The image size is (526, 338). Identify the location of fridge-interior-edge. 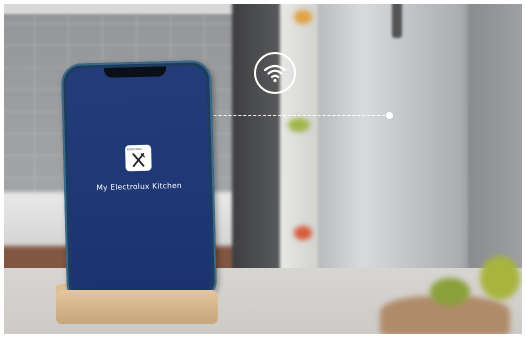
(257, 136).